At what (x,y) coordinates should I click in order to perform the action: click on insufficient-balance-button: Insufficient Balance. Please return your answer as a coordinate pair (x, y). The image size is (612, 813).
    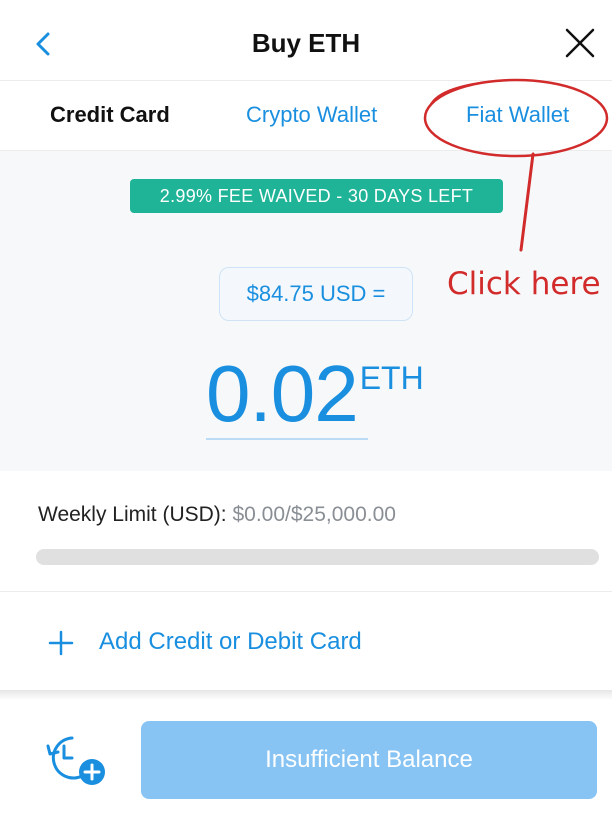
    Looking at the image, I should click on (369, 760).